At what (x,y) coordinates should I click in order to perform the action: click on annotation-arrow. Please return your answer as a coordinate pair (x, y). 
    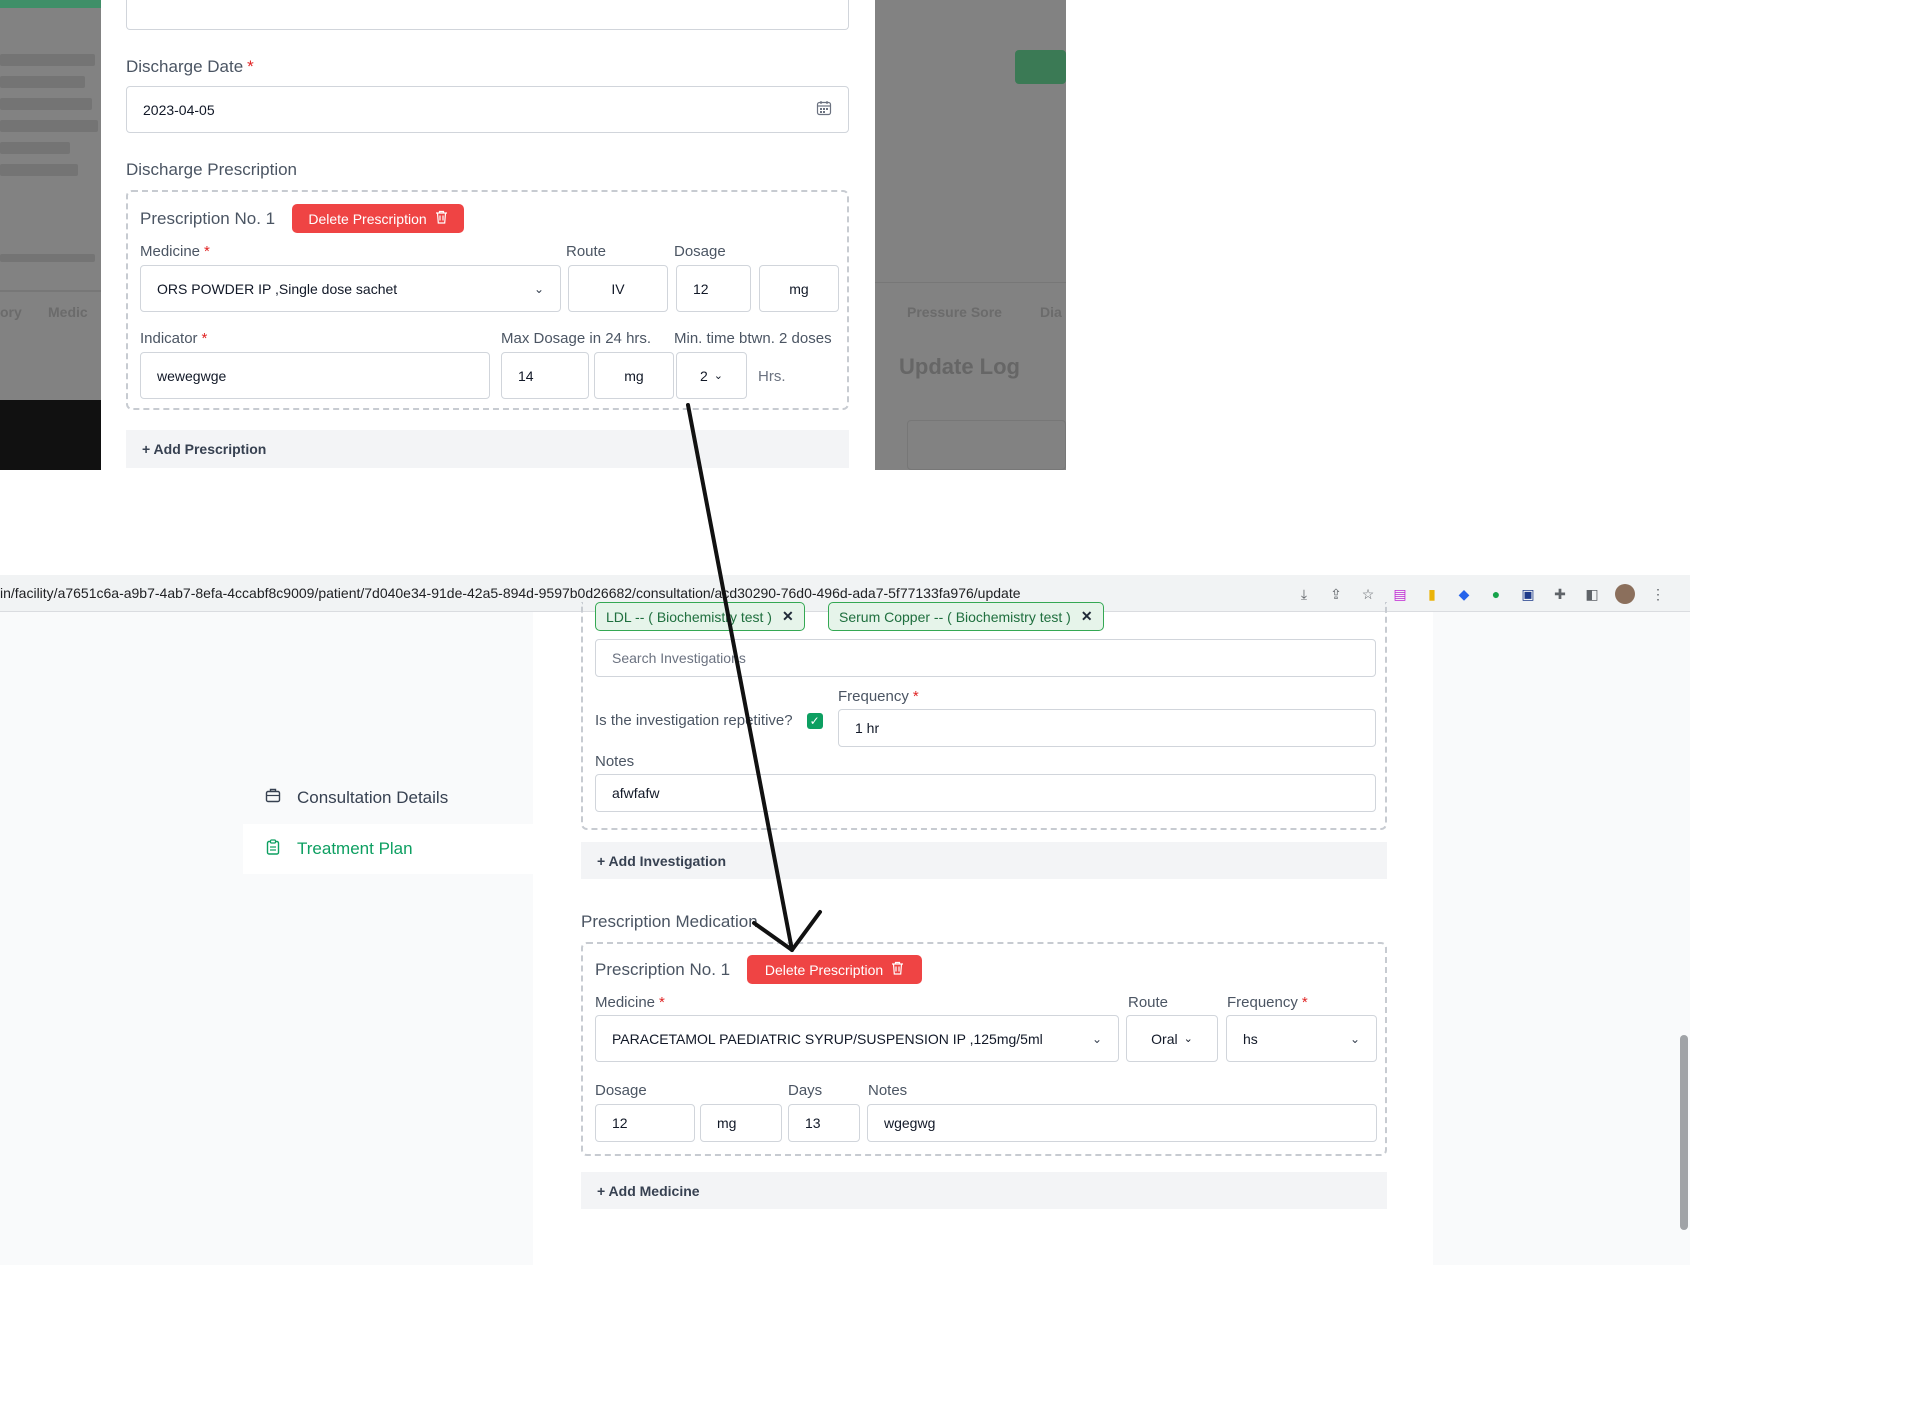
    Looking at the image, I should click on (754, 677).